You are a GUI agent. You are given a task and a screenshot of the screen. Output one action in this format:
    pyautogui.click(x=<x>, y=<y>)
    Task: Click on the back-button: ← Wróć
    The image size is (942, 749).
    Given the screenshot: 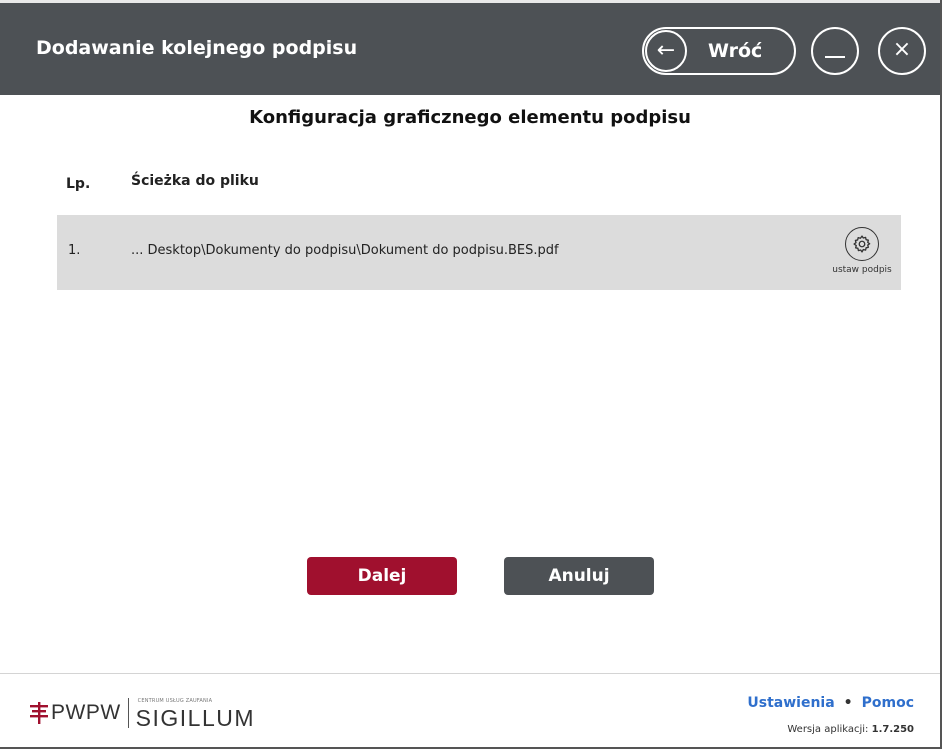 What is the action you would take?
    pyautogui.click(x=719, y=51)
    